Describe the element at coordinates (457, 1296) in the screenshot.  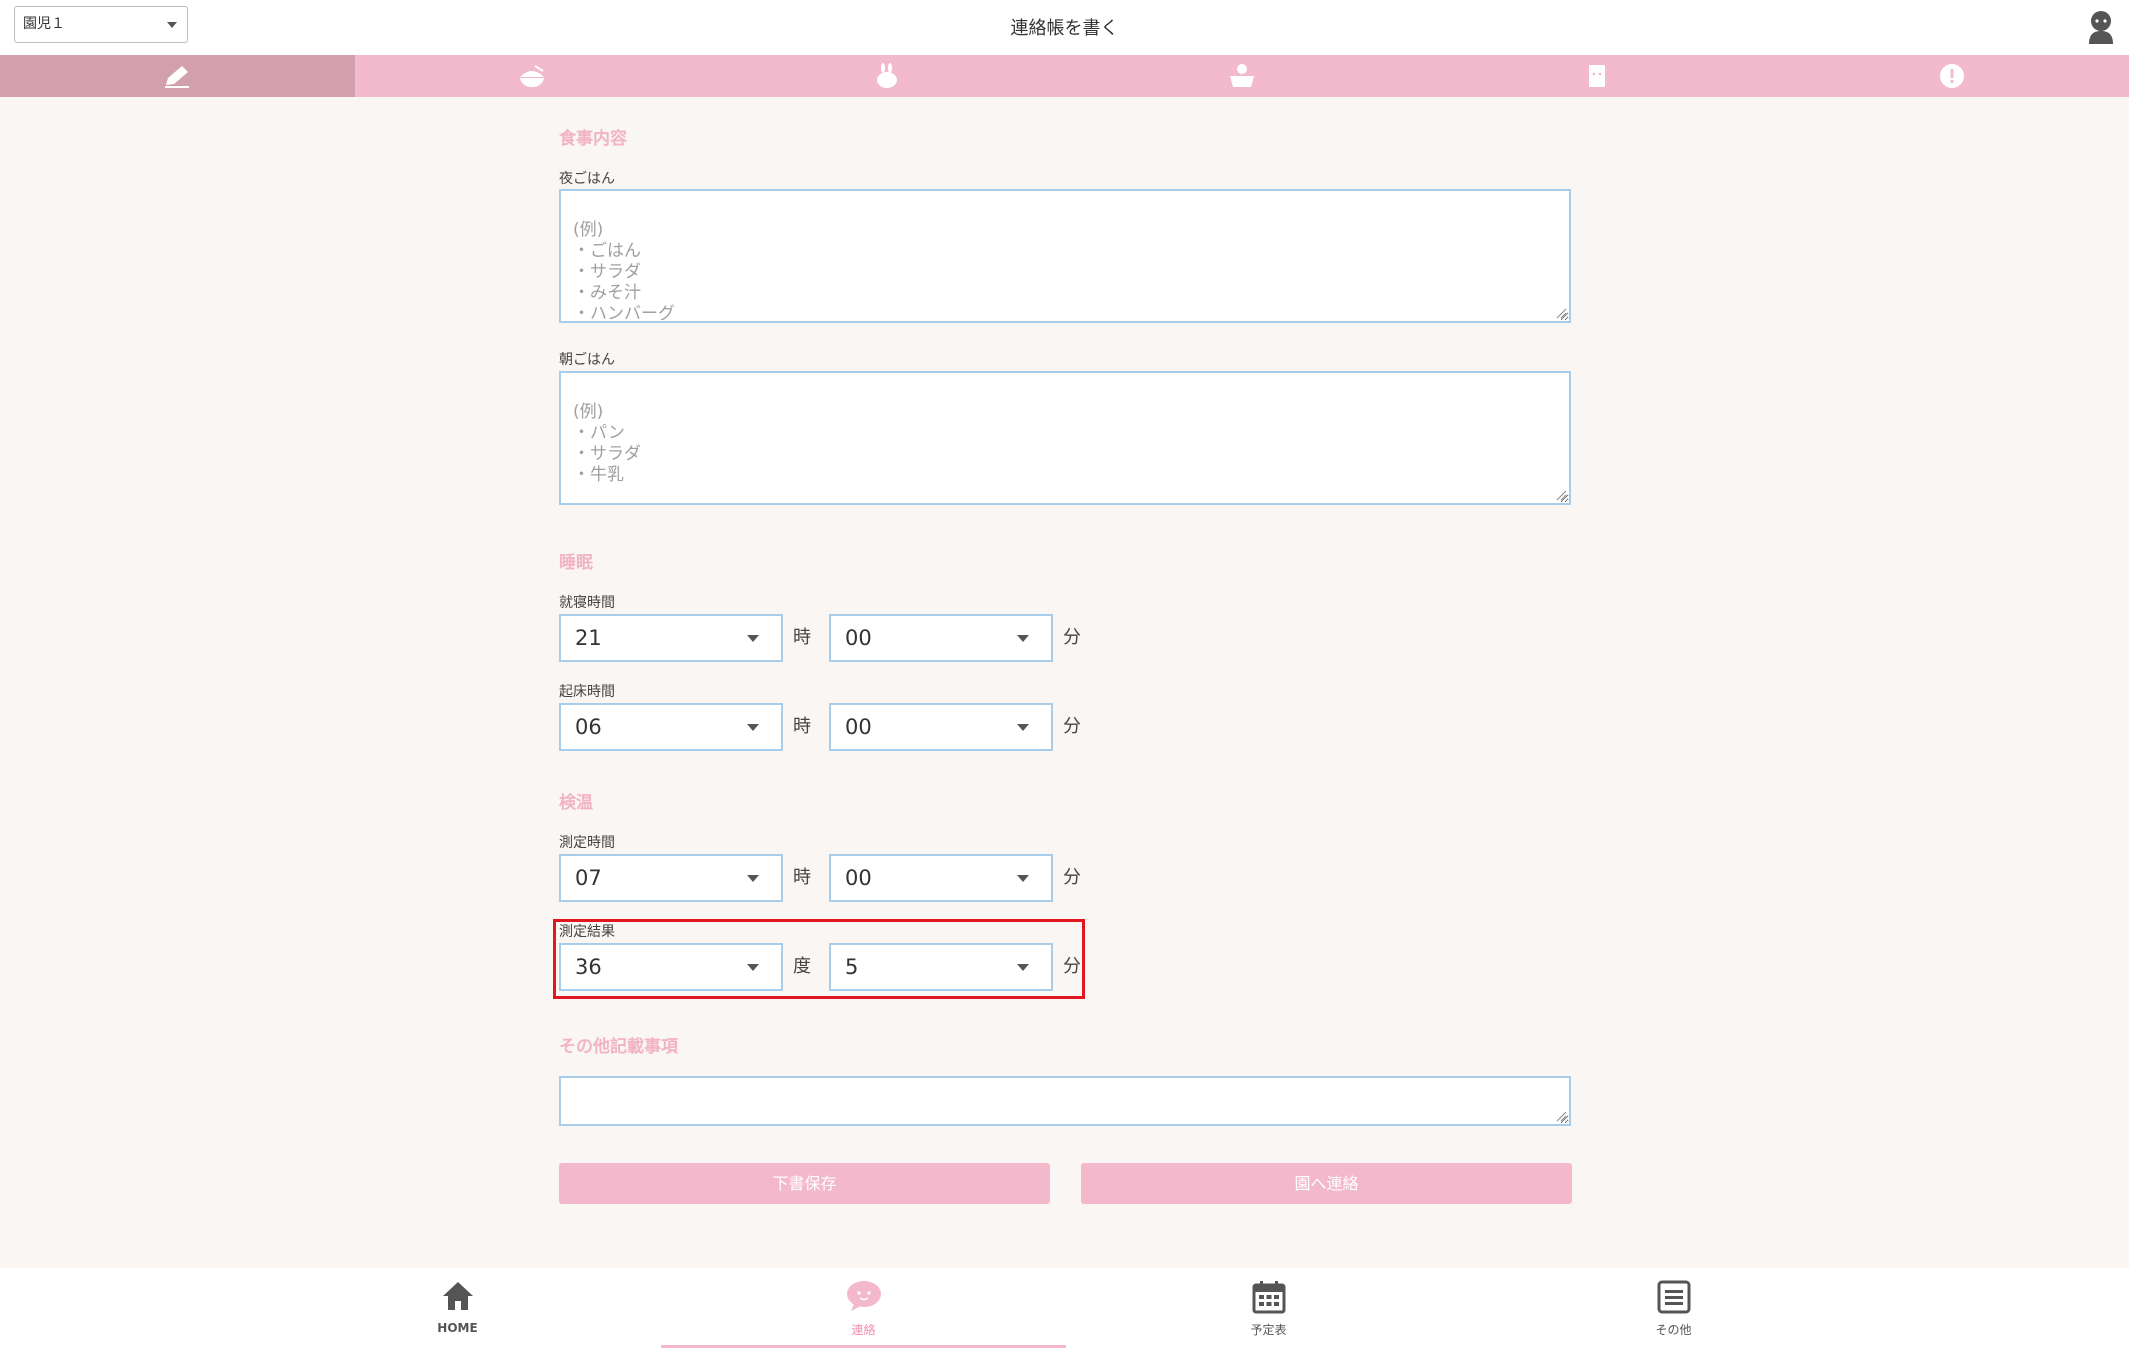
I see `home-icon` at that location.